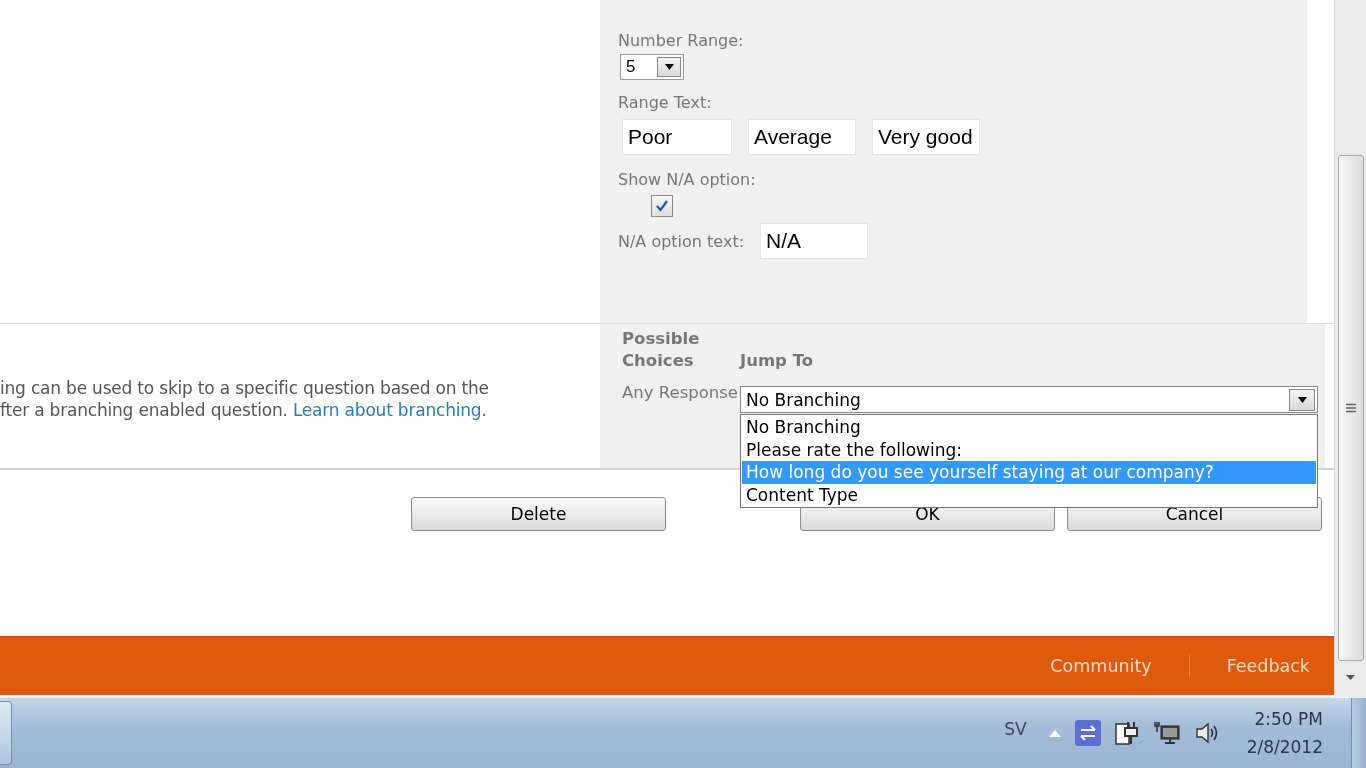  What do you see at coordinates (802, 137) in the screenshot?
I see `range-text-field: Average` at bounding box center [802, 137].